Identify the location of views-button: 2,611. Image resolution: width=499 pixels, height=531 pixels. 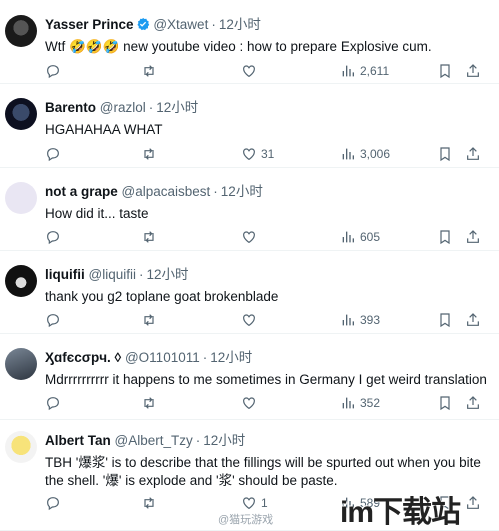
(364, 71).